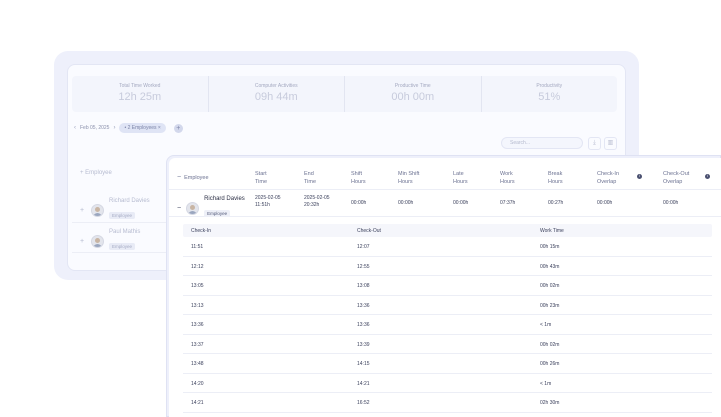  Describe the element at coordinates (96, 173) in the screenshot. I see `back-employee-header: + Employee` at that location.